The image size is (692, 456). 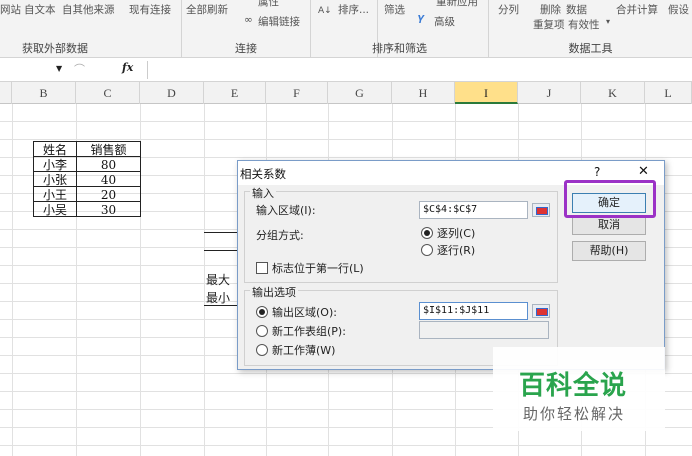 What do you see at coordinates (473, 210) in the screenshot?
I see `input-range-field: $C$4:$C$7` at bounding box center [473, 210].